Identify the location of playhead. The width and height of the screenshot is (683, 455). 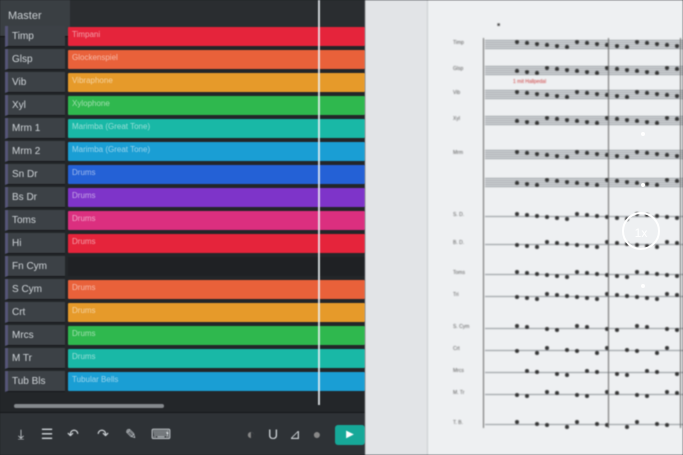
(319, 202).